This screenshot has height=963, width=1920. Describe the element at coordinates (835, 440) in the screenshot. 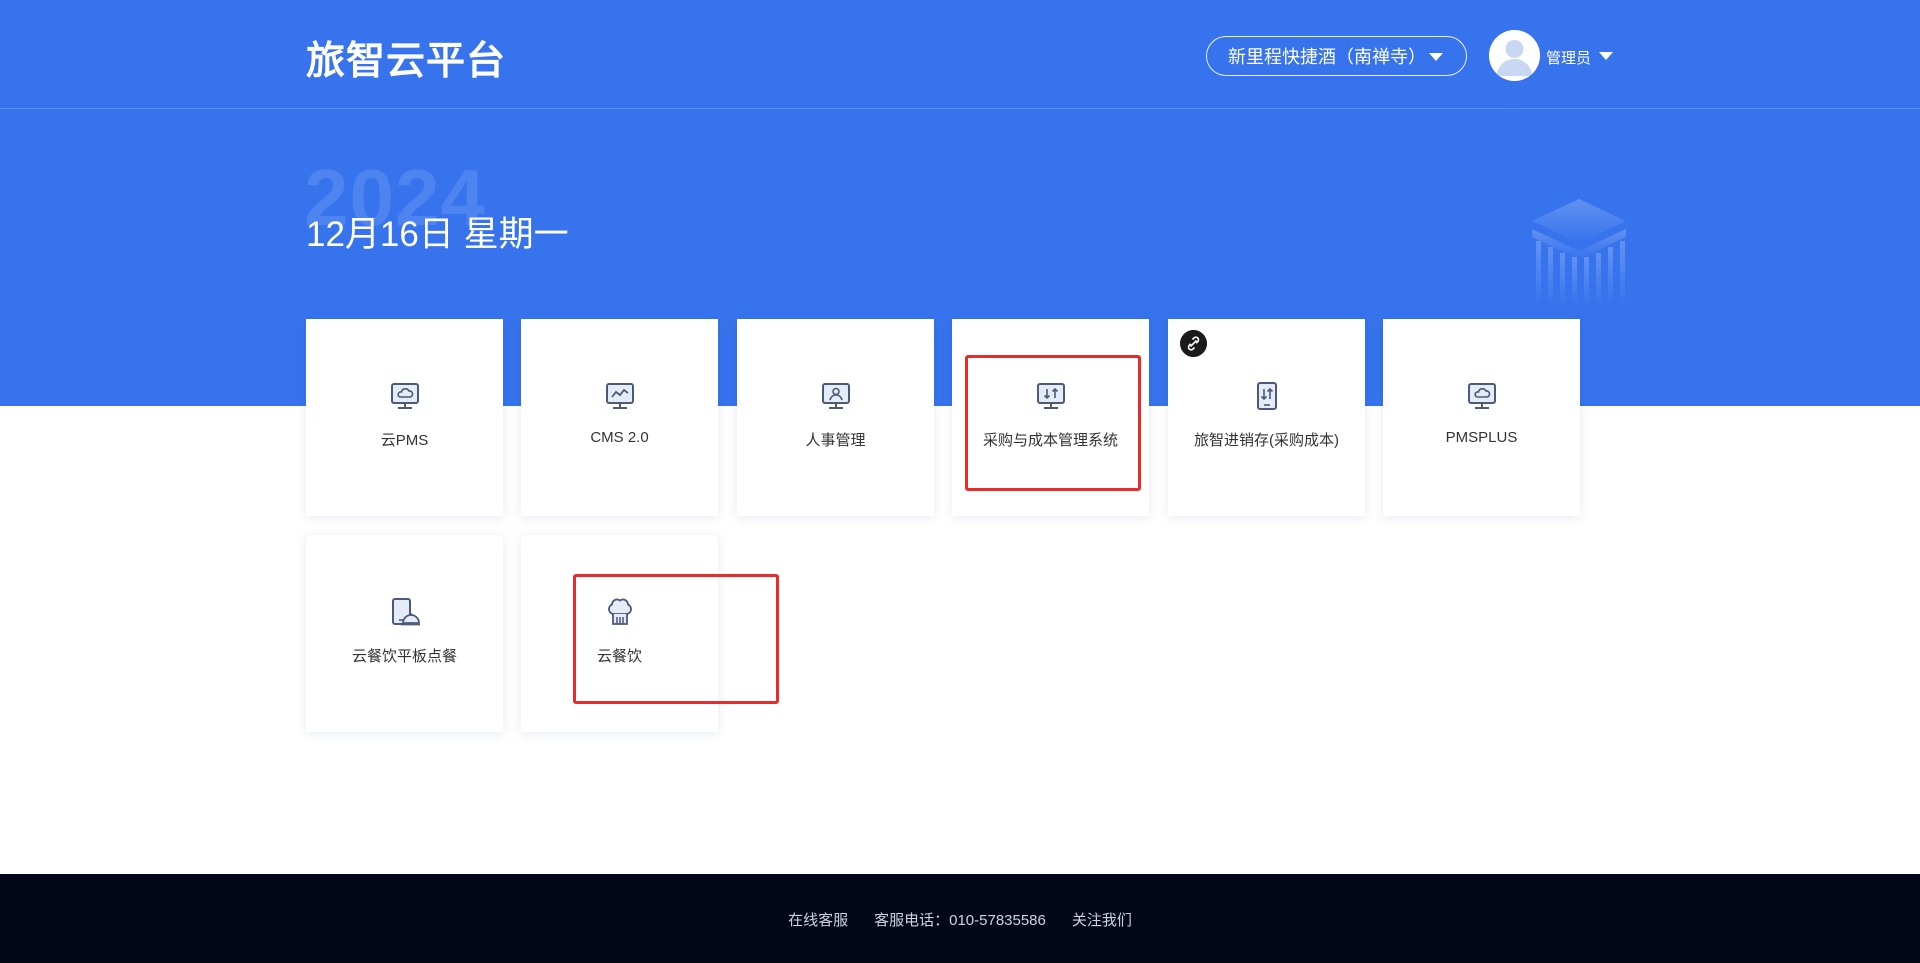

I see `app-label: 人事管理` at that location.